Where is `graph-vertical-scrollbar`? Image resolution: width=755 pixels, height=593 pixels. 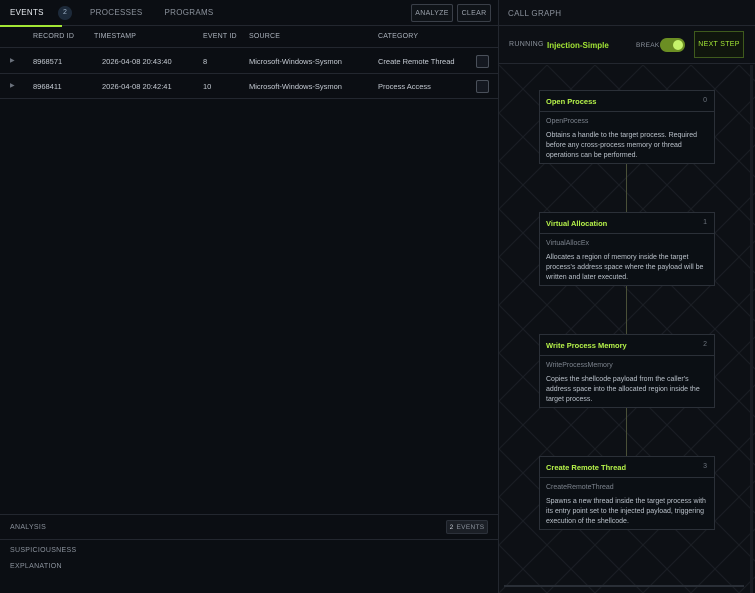
graph-vertical-scrollbar is located at coordinates (751, 329).